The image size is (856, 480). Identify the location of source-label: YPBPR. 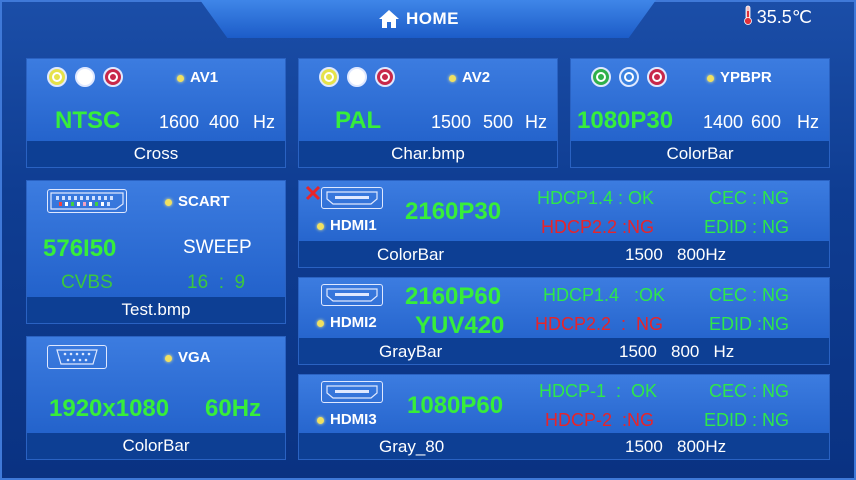
(739, 77).